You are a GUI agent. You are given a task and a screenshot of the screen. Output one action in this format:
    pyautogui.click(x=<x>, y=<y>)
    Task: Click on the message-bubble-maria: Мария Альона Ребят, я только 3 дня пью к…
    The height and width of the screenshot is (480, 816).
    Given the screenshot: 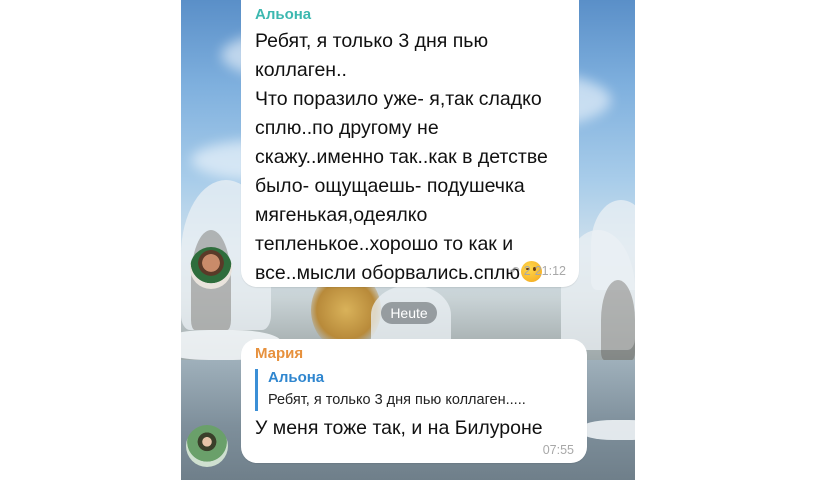 What is the action you would take?
    pyautogui.click(x=414, y=401)
    